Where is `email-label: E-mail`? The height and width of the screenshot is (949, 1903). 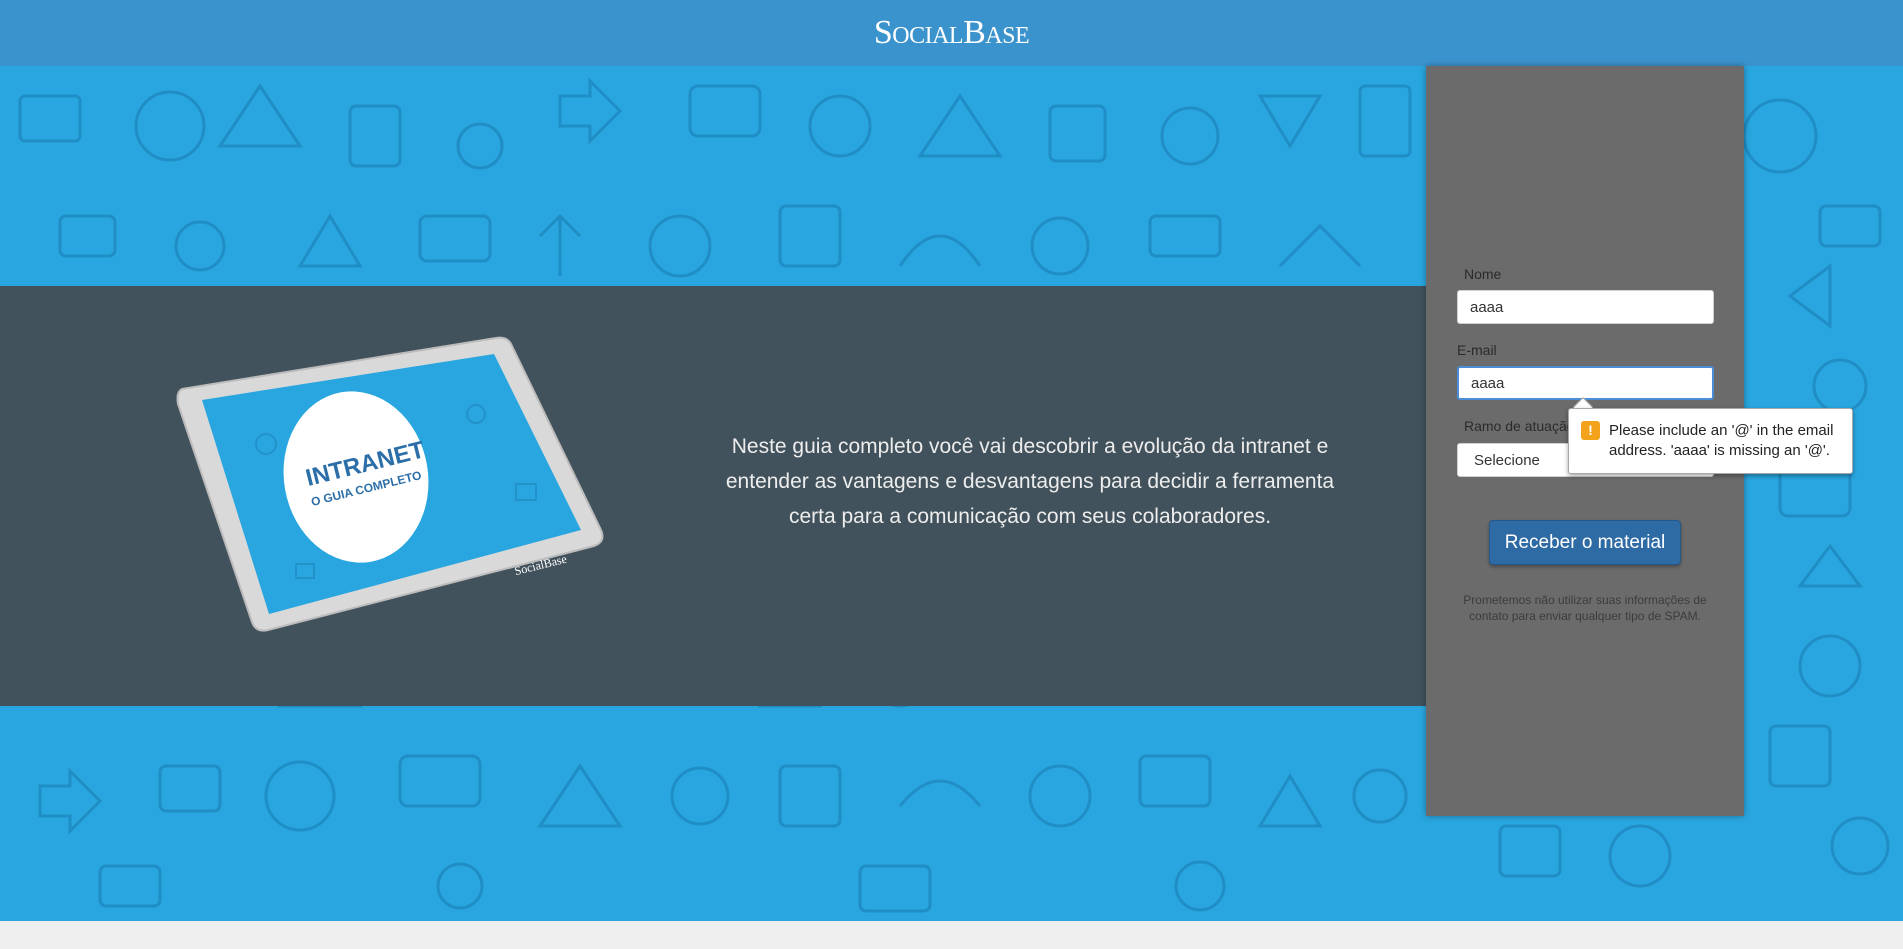
email-label: E-mail is located at coordinates (1477, 350).